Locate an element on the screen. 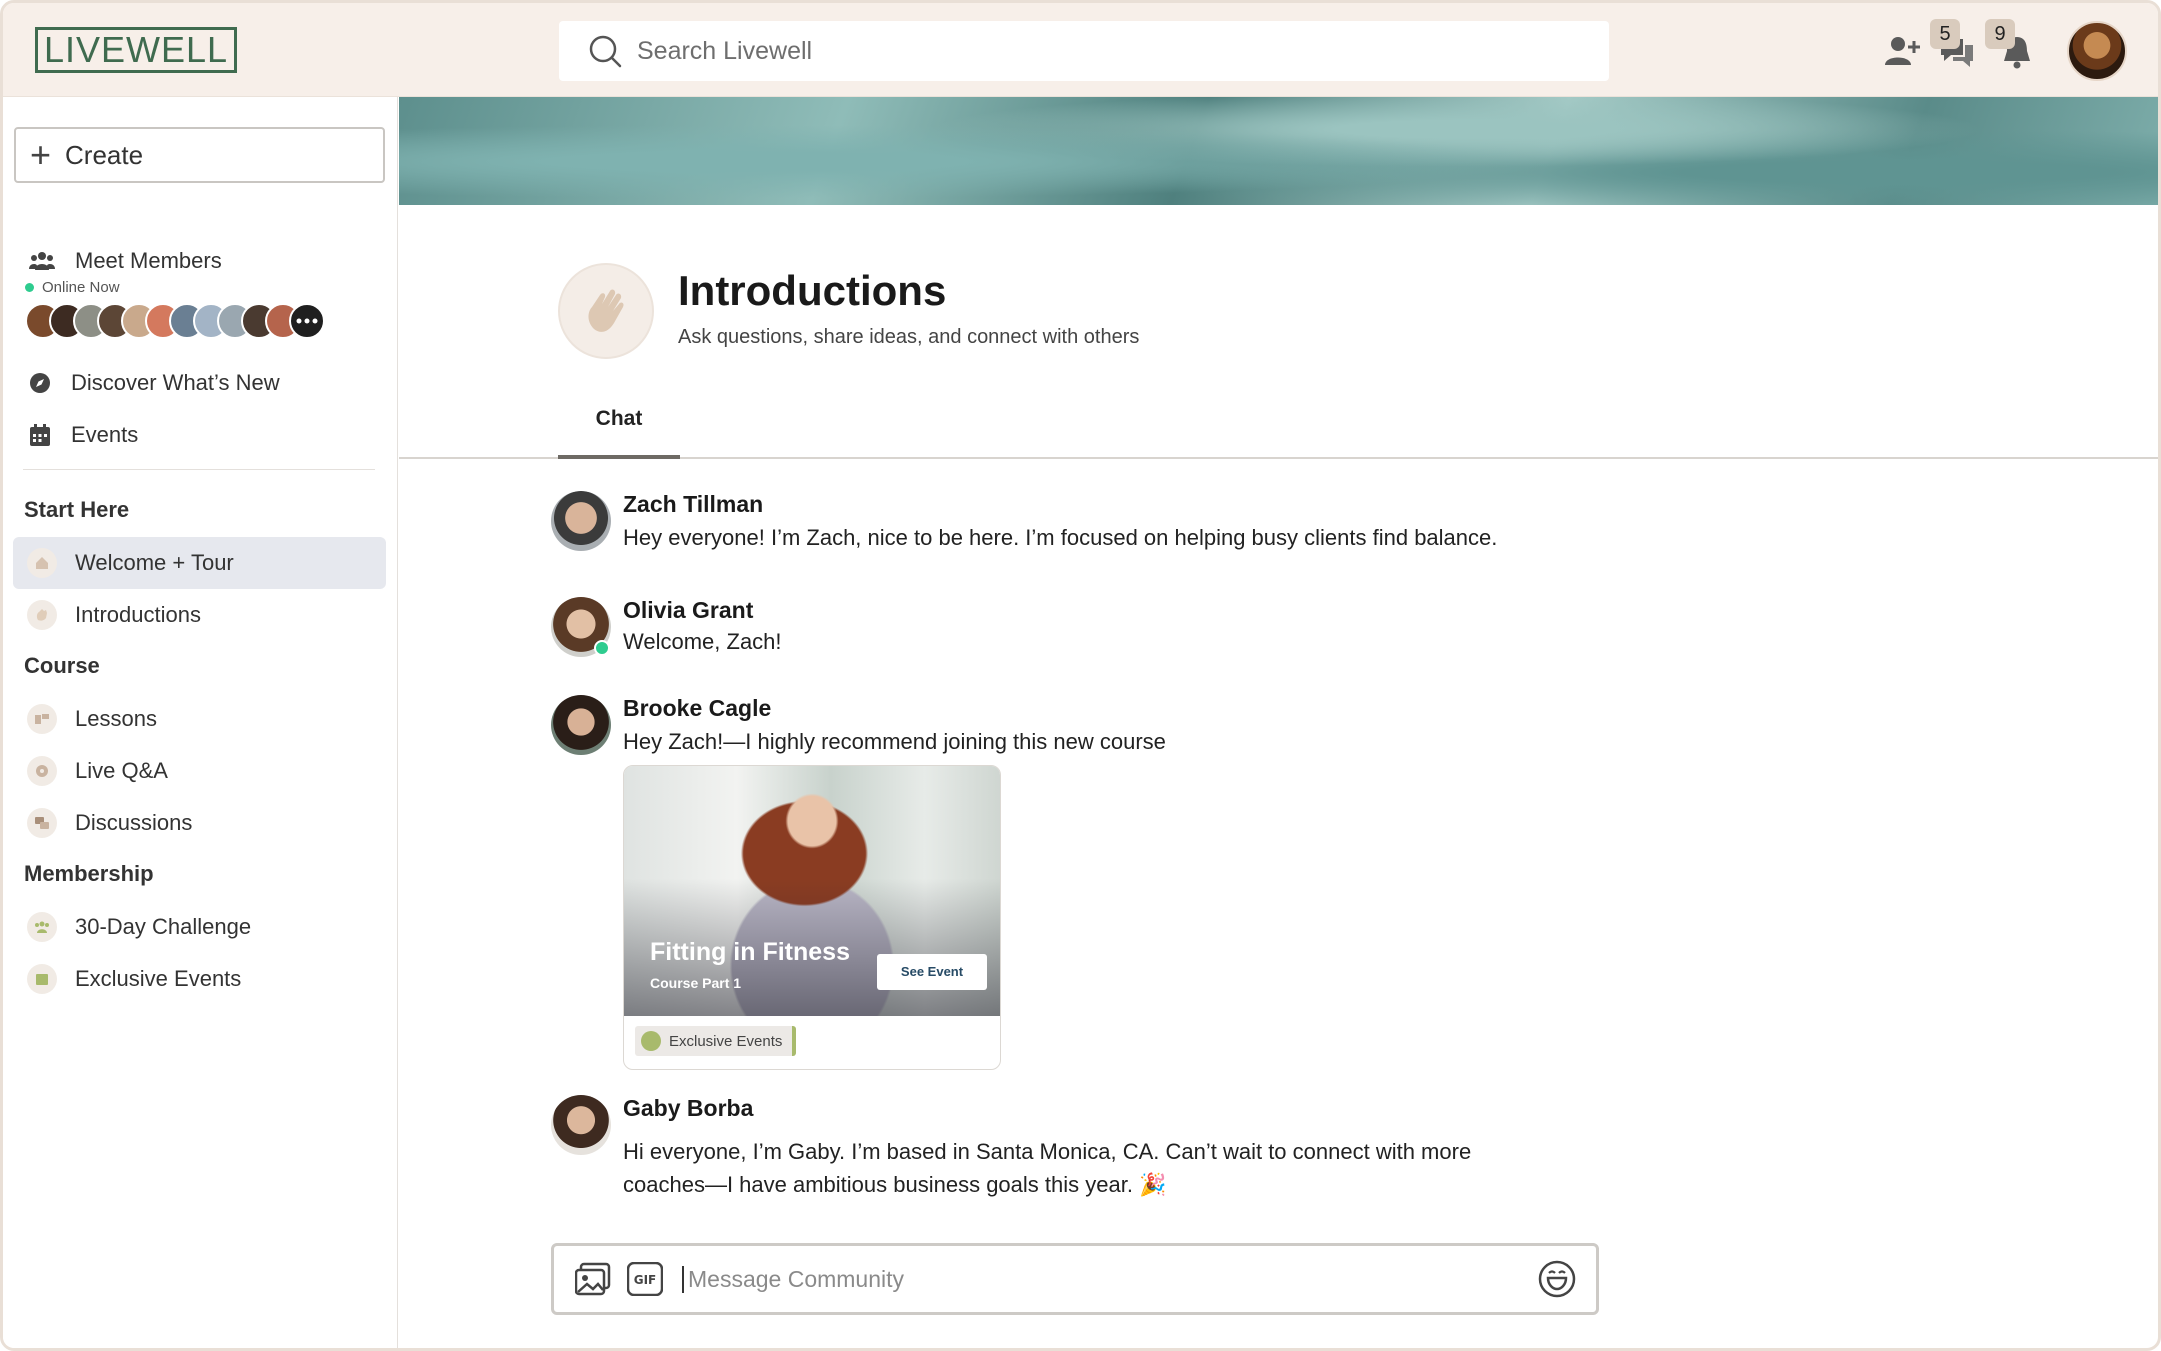  sidebar-divider is located at coordinates (199, 469).